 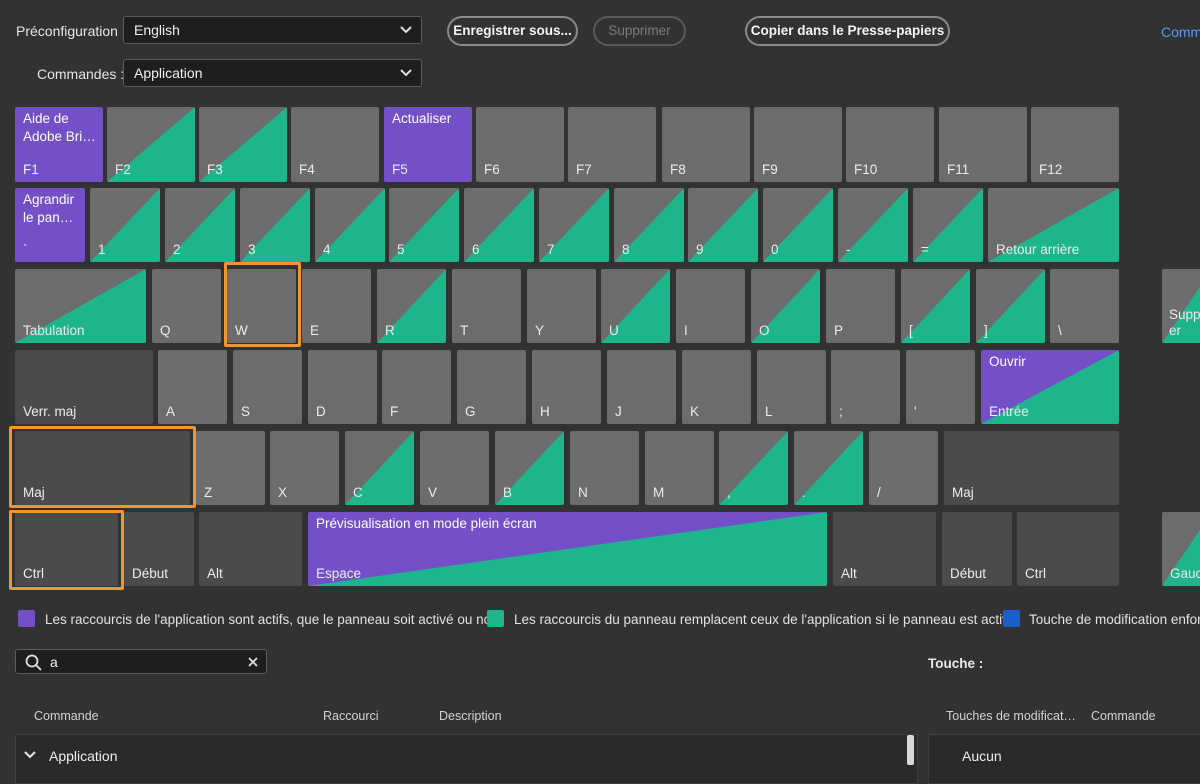 I want to click on key-alt-left: Alt, so click(x=250, y=549).